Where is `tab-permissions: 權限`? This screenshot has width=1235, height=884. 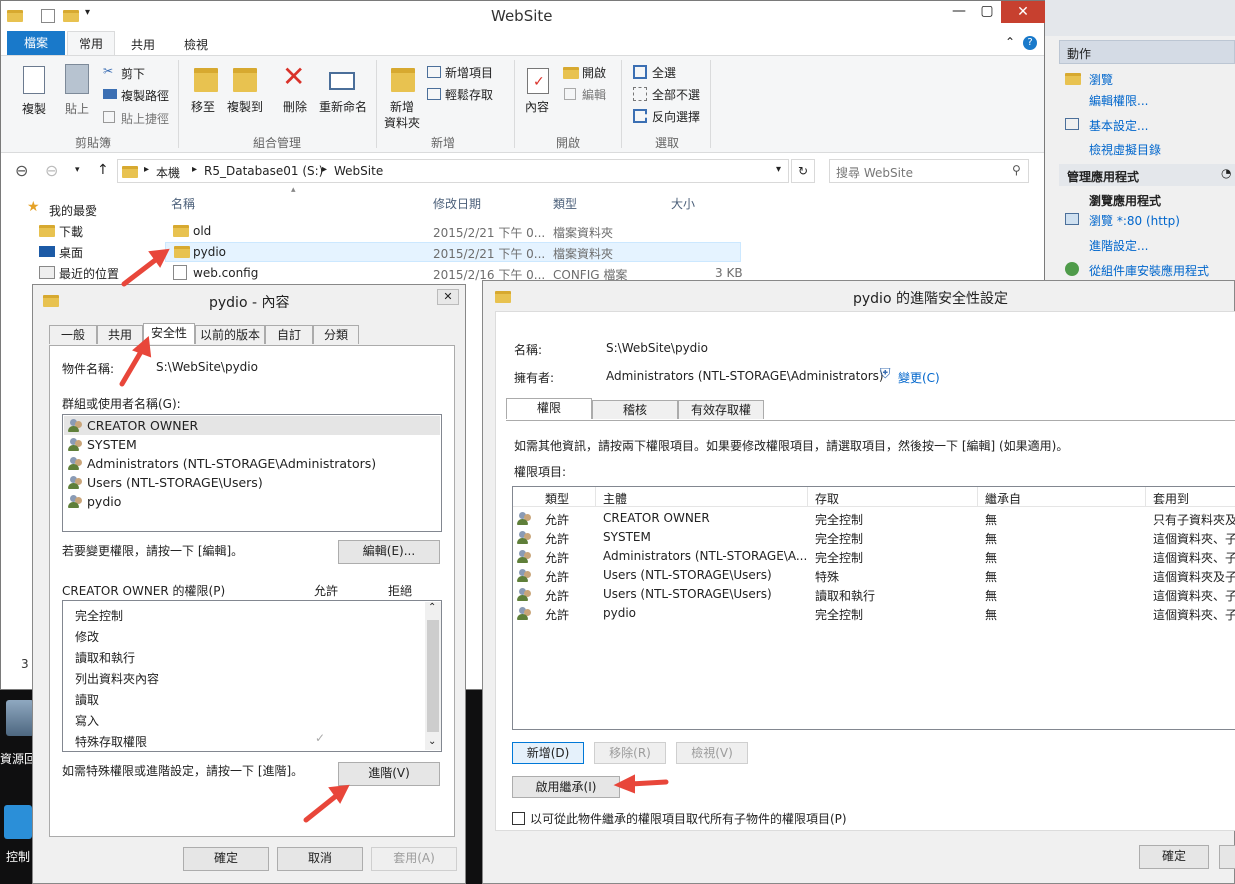
tab-permissions: 權限 is located at coordinates (549, 408).